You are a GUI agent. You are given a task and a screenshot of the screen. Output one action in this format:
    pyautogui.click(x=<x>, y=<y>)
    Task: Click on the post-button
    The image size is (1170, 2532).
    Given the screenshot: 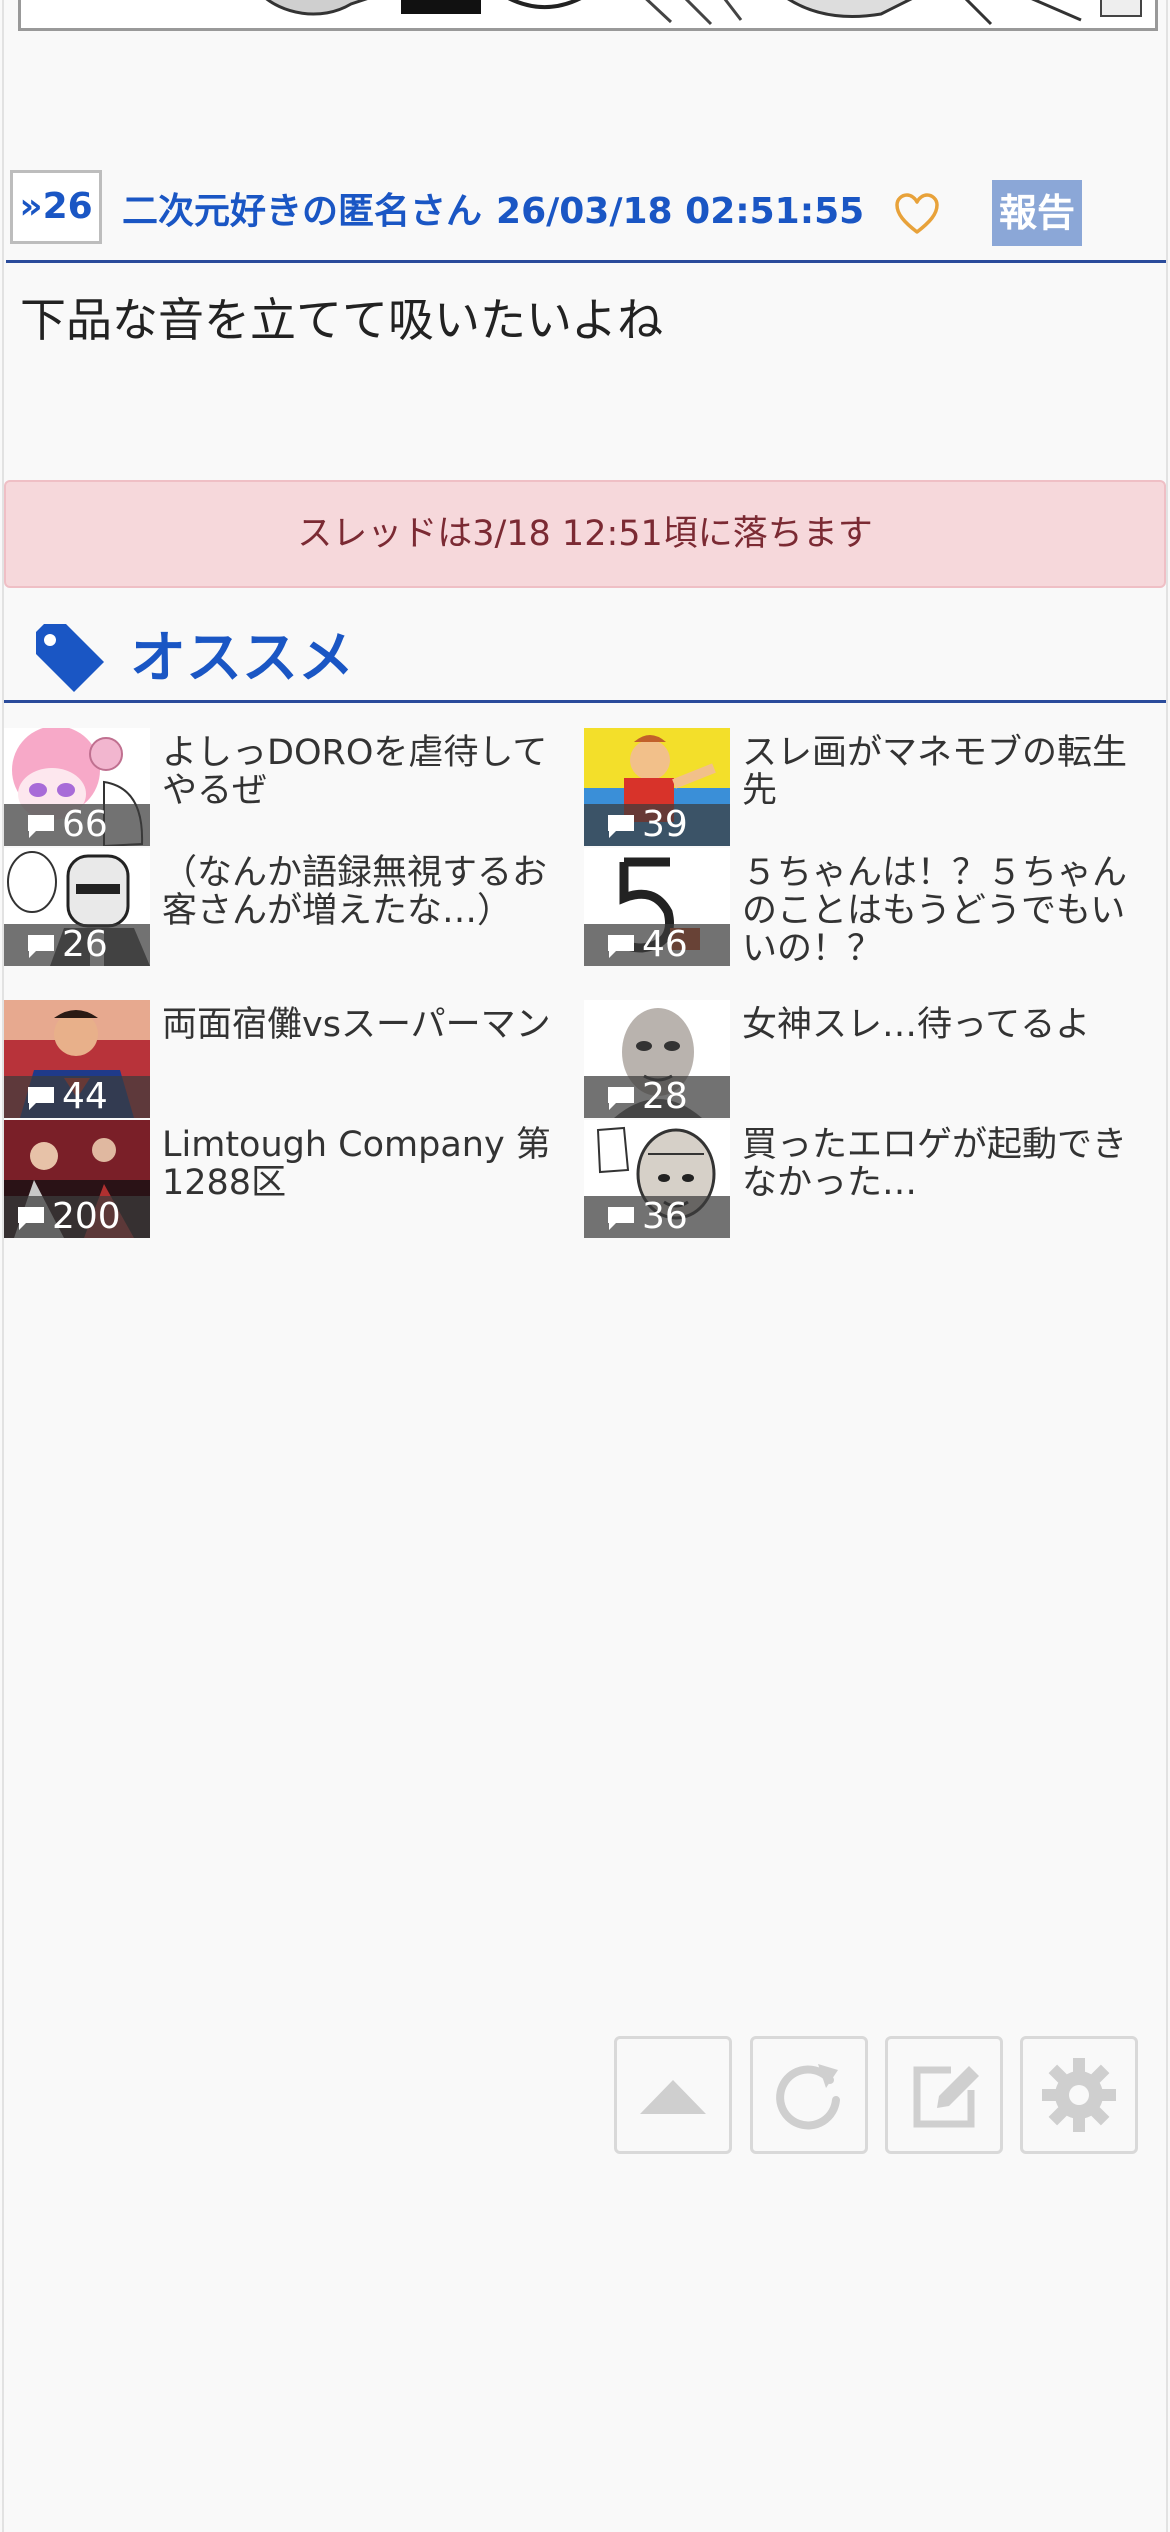 What is the action you would take?
    pyautogui.click(x=944, y=2095)
    